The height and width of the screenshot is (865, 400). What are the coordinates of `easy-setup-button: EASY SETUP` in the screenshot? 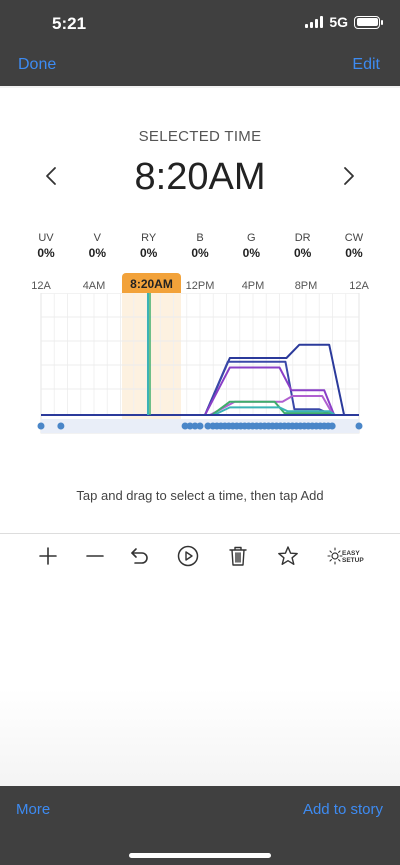 It's located at (347, 556).